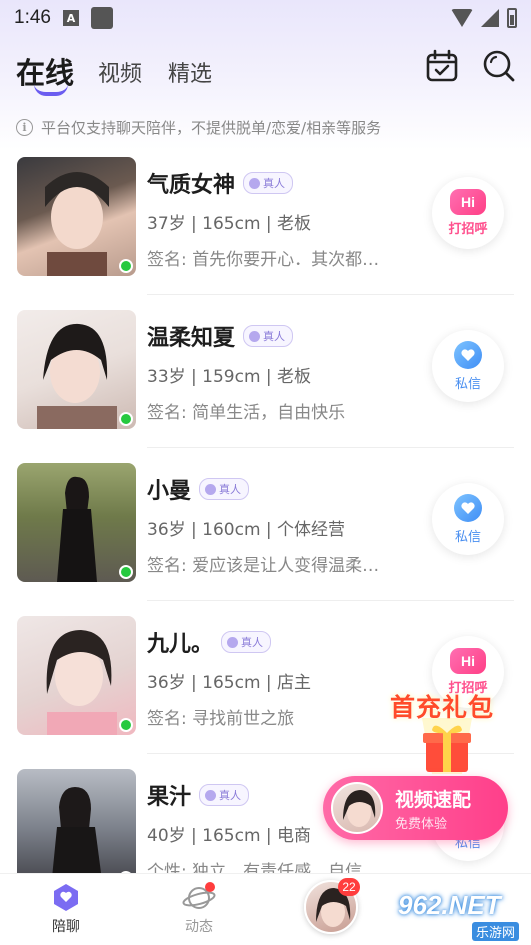 This screenshot has height=945, width=531. I want to click on user-meta: 36岁 | 160cm | 个体经营, so click(246, 530).